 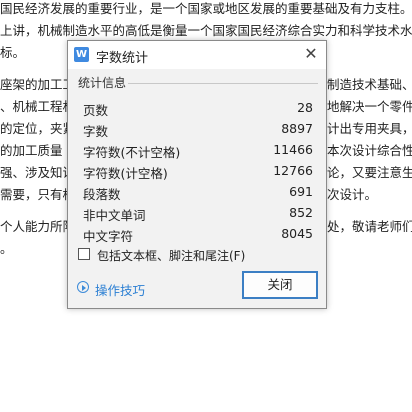 What do you see at coordinates (311, 54) in the screenshot?
I see `close-icon: ✕` at bounding box center [311, 54].